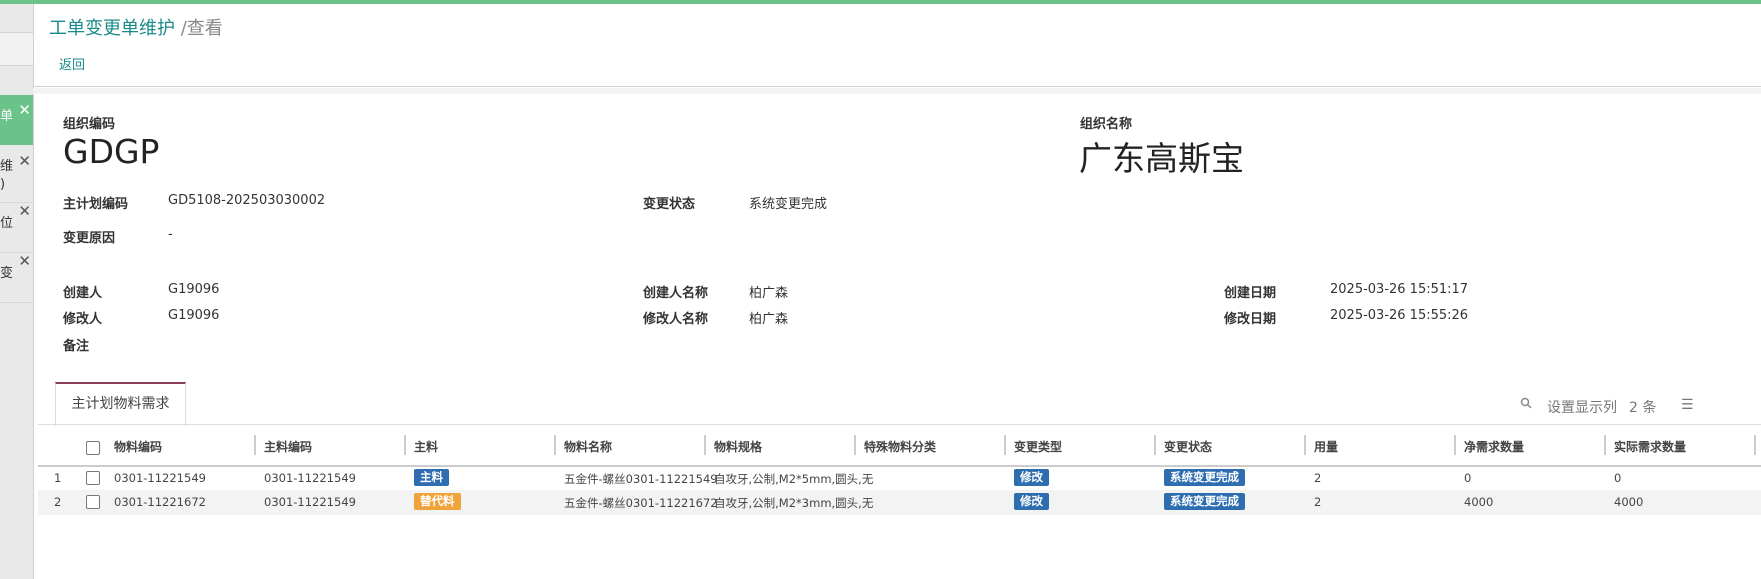 This screenshot has height=579, width=1761. I want to click on row-number: 2, so click(58, 502).